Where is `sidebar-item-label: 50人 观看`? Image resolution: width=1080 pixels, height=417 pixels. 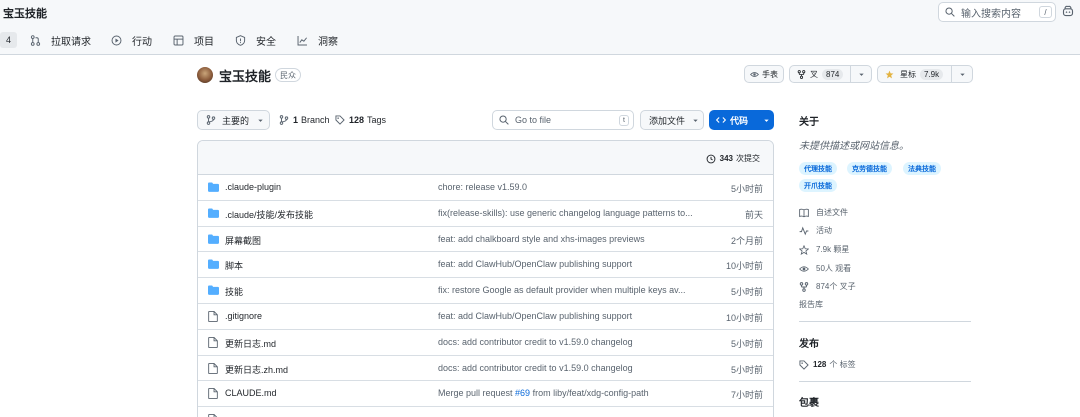 sidebar-item-label: 50人 观看 is located at coordinates (834, 268).